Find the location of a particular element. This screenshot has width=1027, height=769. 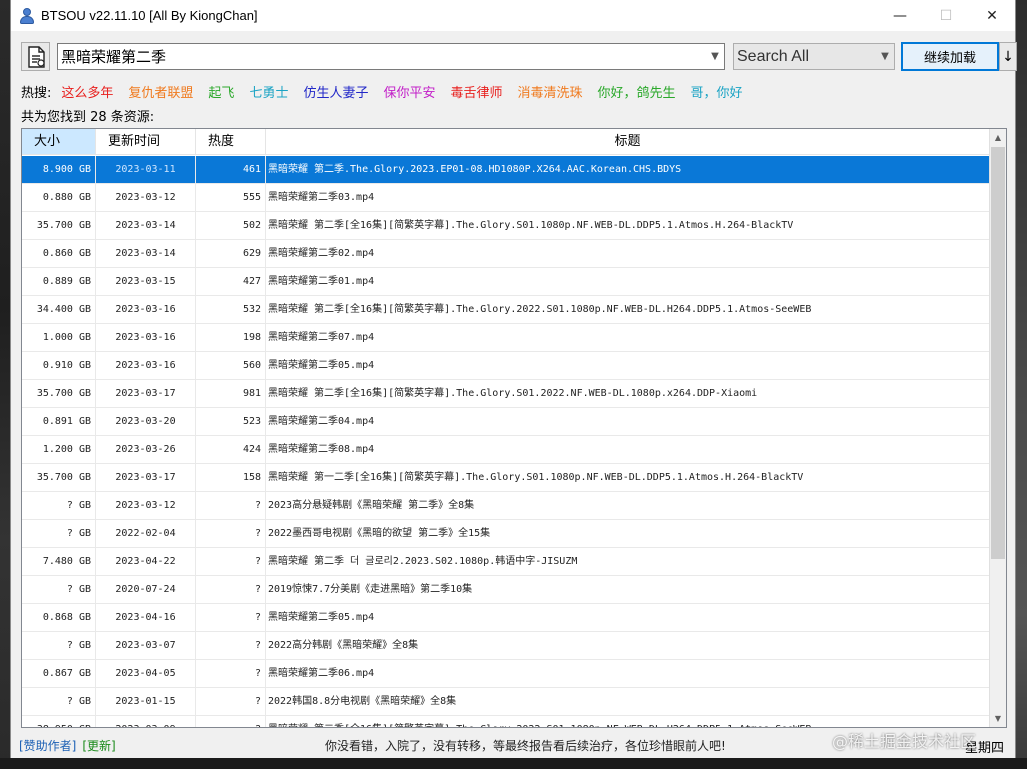

hot-keyword: 保你平安 is located at coordinates (409, 91).